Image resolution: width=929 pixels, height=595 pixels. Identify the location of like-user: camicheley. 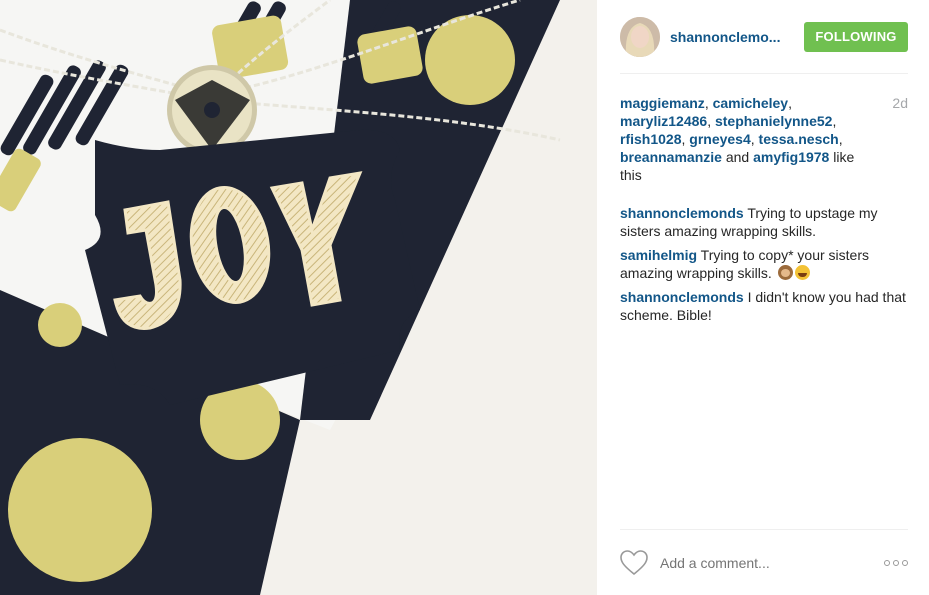
(751, 103).